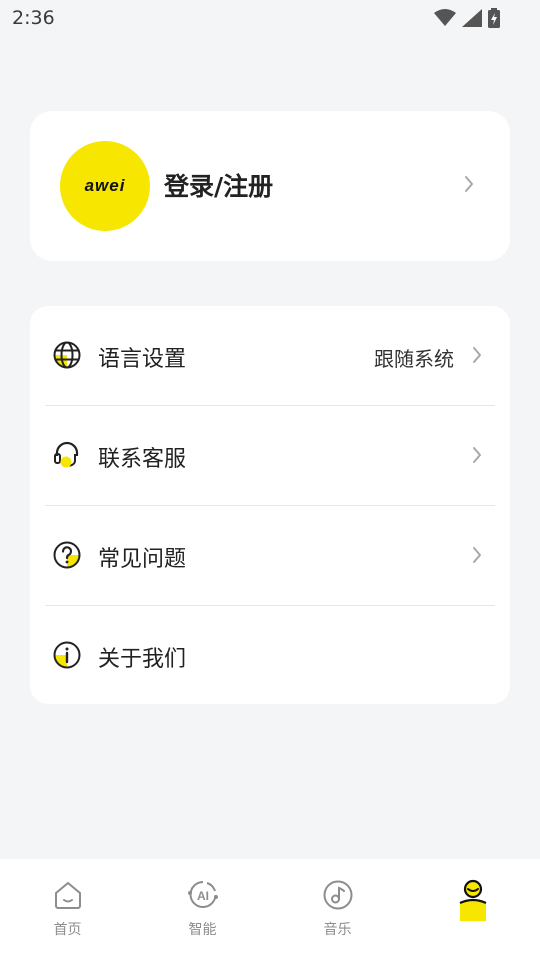  What do you see at coordinates (142, 559) in the screenshot?
I see `menu-item-label: 常见问题` at bounding box center [142, 559].